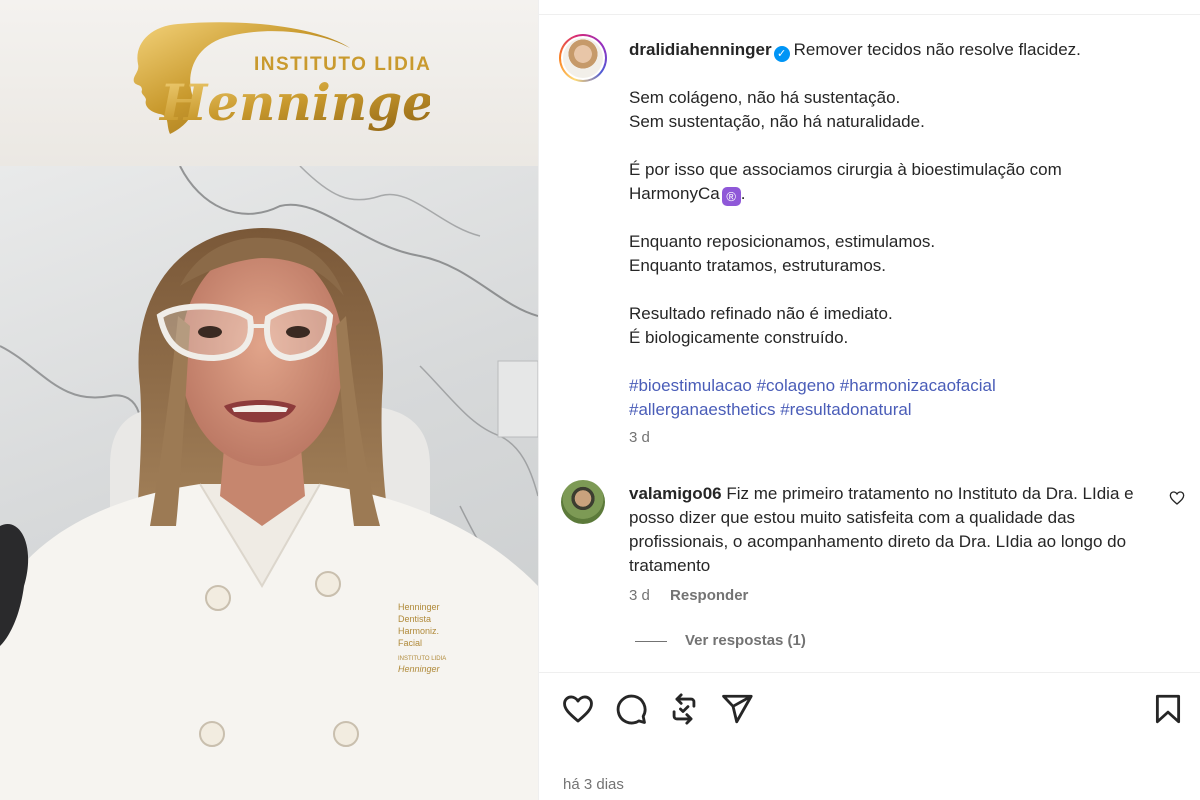 The image size is (1200, 800). What do you see at coordinates (674, 193) in the screenshot?
I see `caption-text: HarmonyCa` at bounding box center [674, 193].